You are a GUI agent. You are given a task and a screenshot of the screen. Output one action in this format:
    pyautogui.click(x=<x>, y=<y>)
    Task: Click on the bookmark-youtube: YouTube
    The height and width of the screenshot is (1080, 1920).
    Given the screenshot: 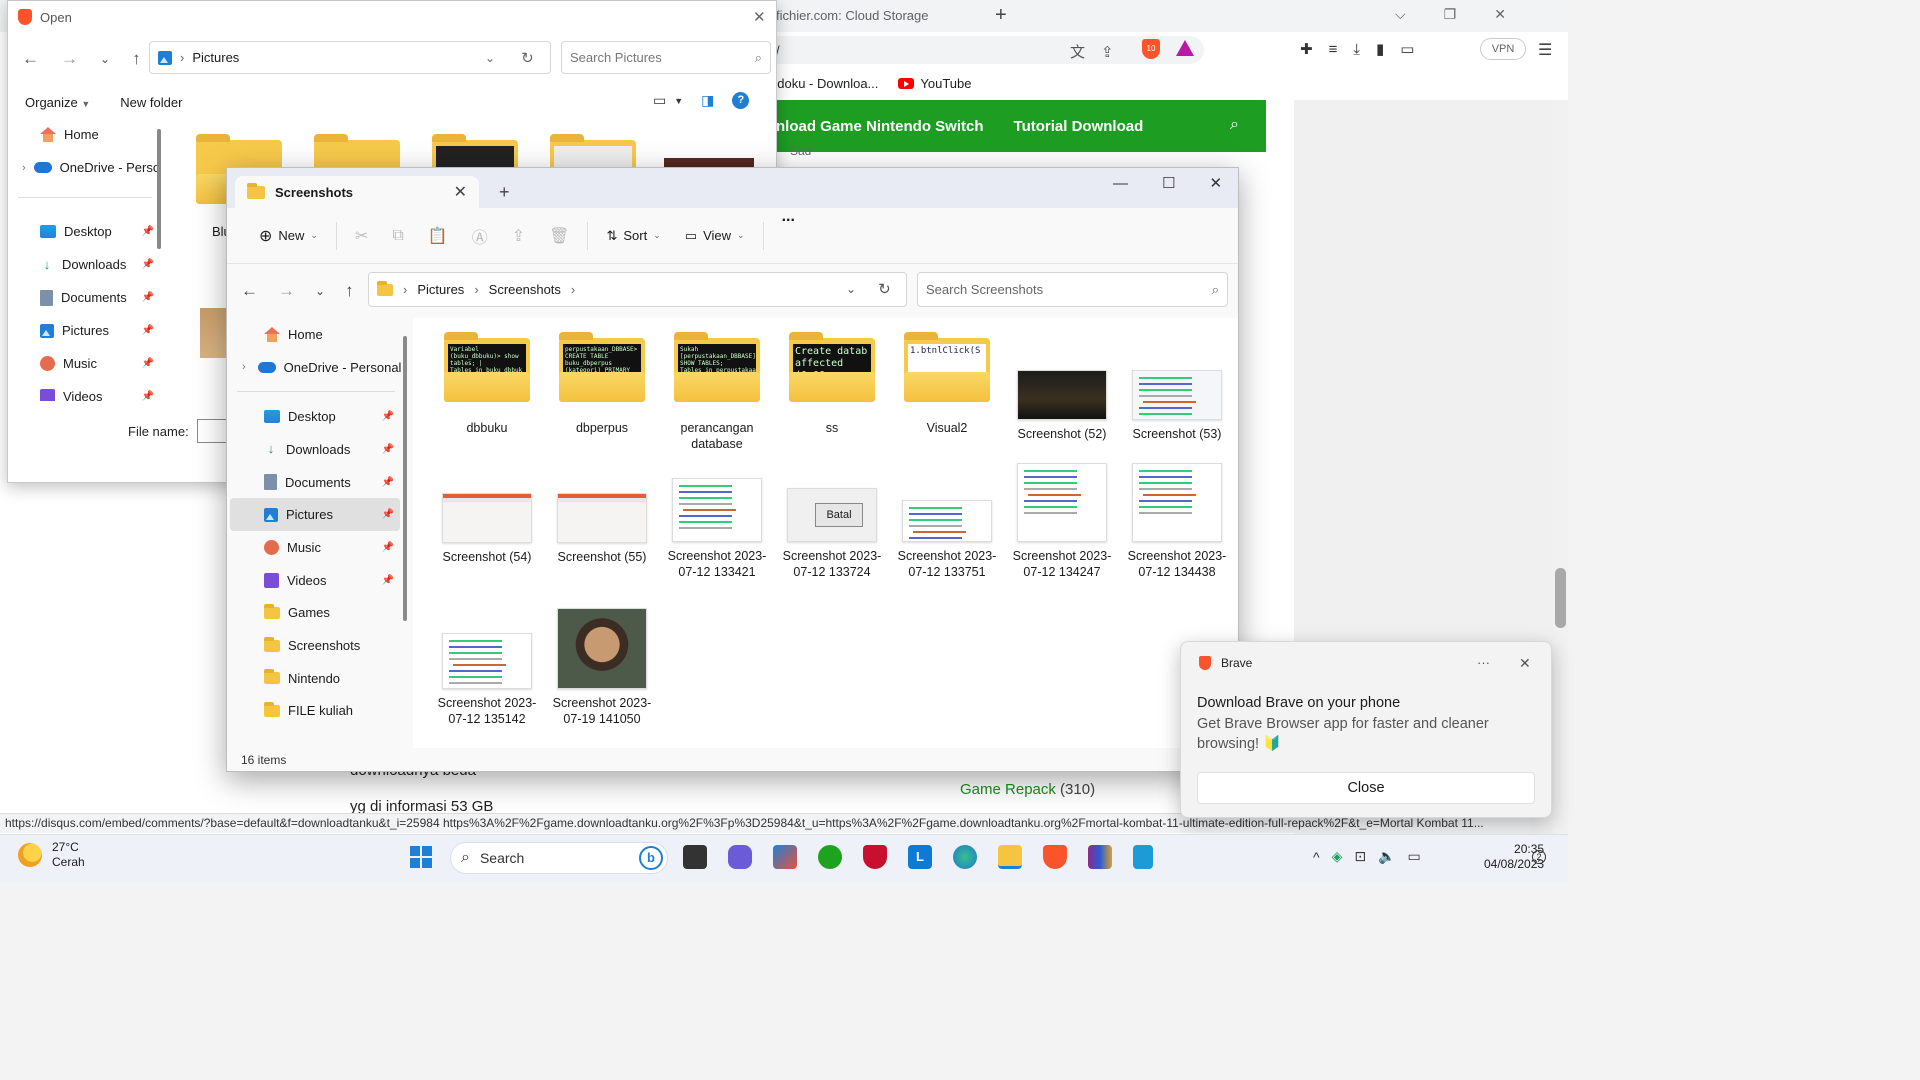 What is the action you would take?
    pyautogui.click(x=935, y=83)
    